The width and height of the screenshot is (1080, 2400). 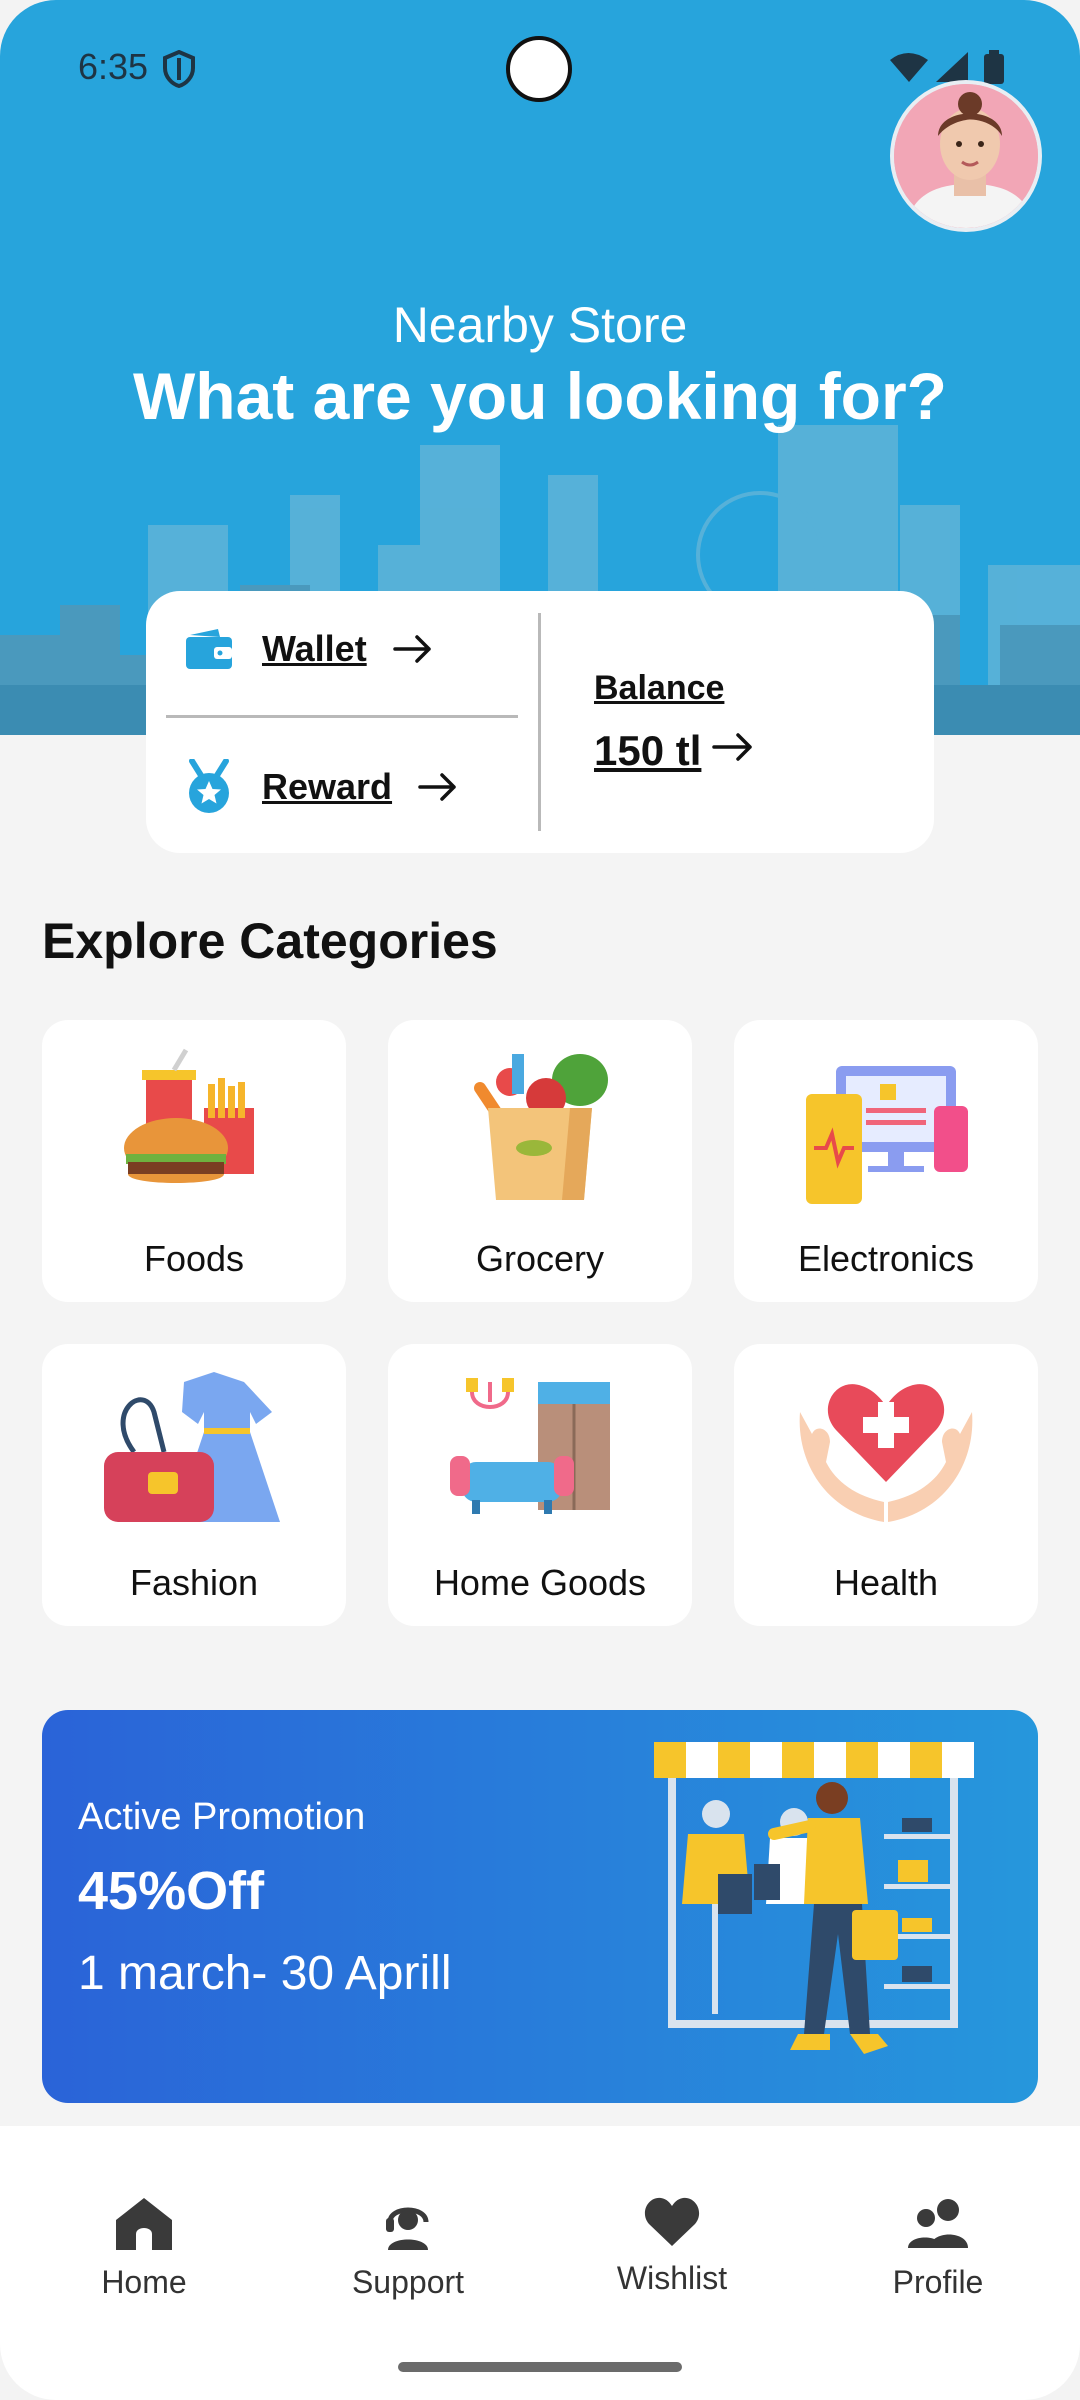 I want to click on nav-label: Home, so click(x=144, y=2282).